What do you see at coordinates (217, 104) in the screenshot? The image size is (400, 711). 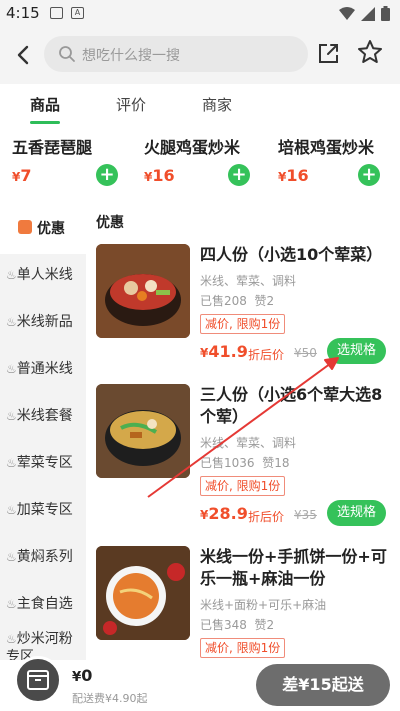 I see `tab-merchant: 商家` at bounding box center [217, 104].